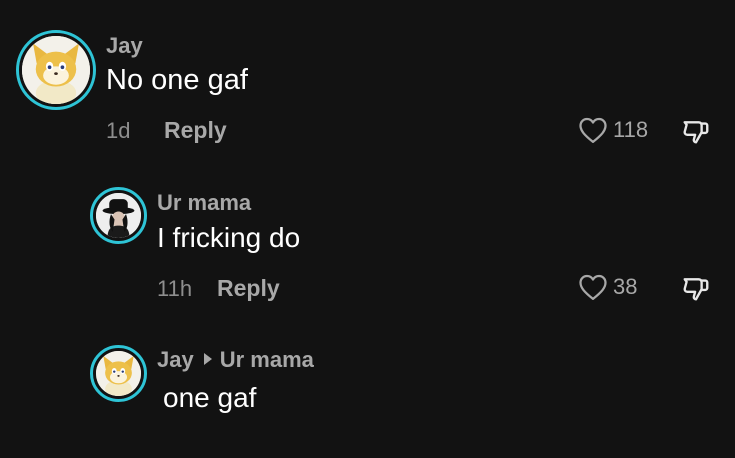 This screenshot has height=458, width=735. I want to click on comment-text: one gaf, so click(210, 397).